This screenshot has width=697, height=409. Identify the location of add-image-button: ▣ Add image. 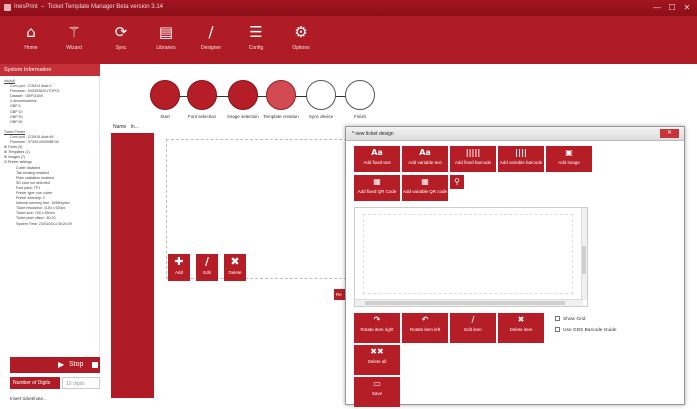
(569, 159).